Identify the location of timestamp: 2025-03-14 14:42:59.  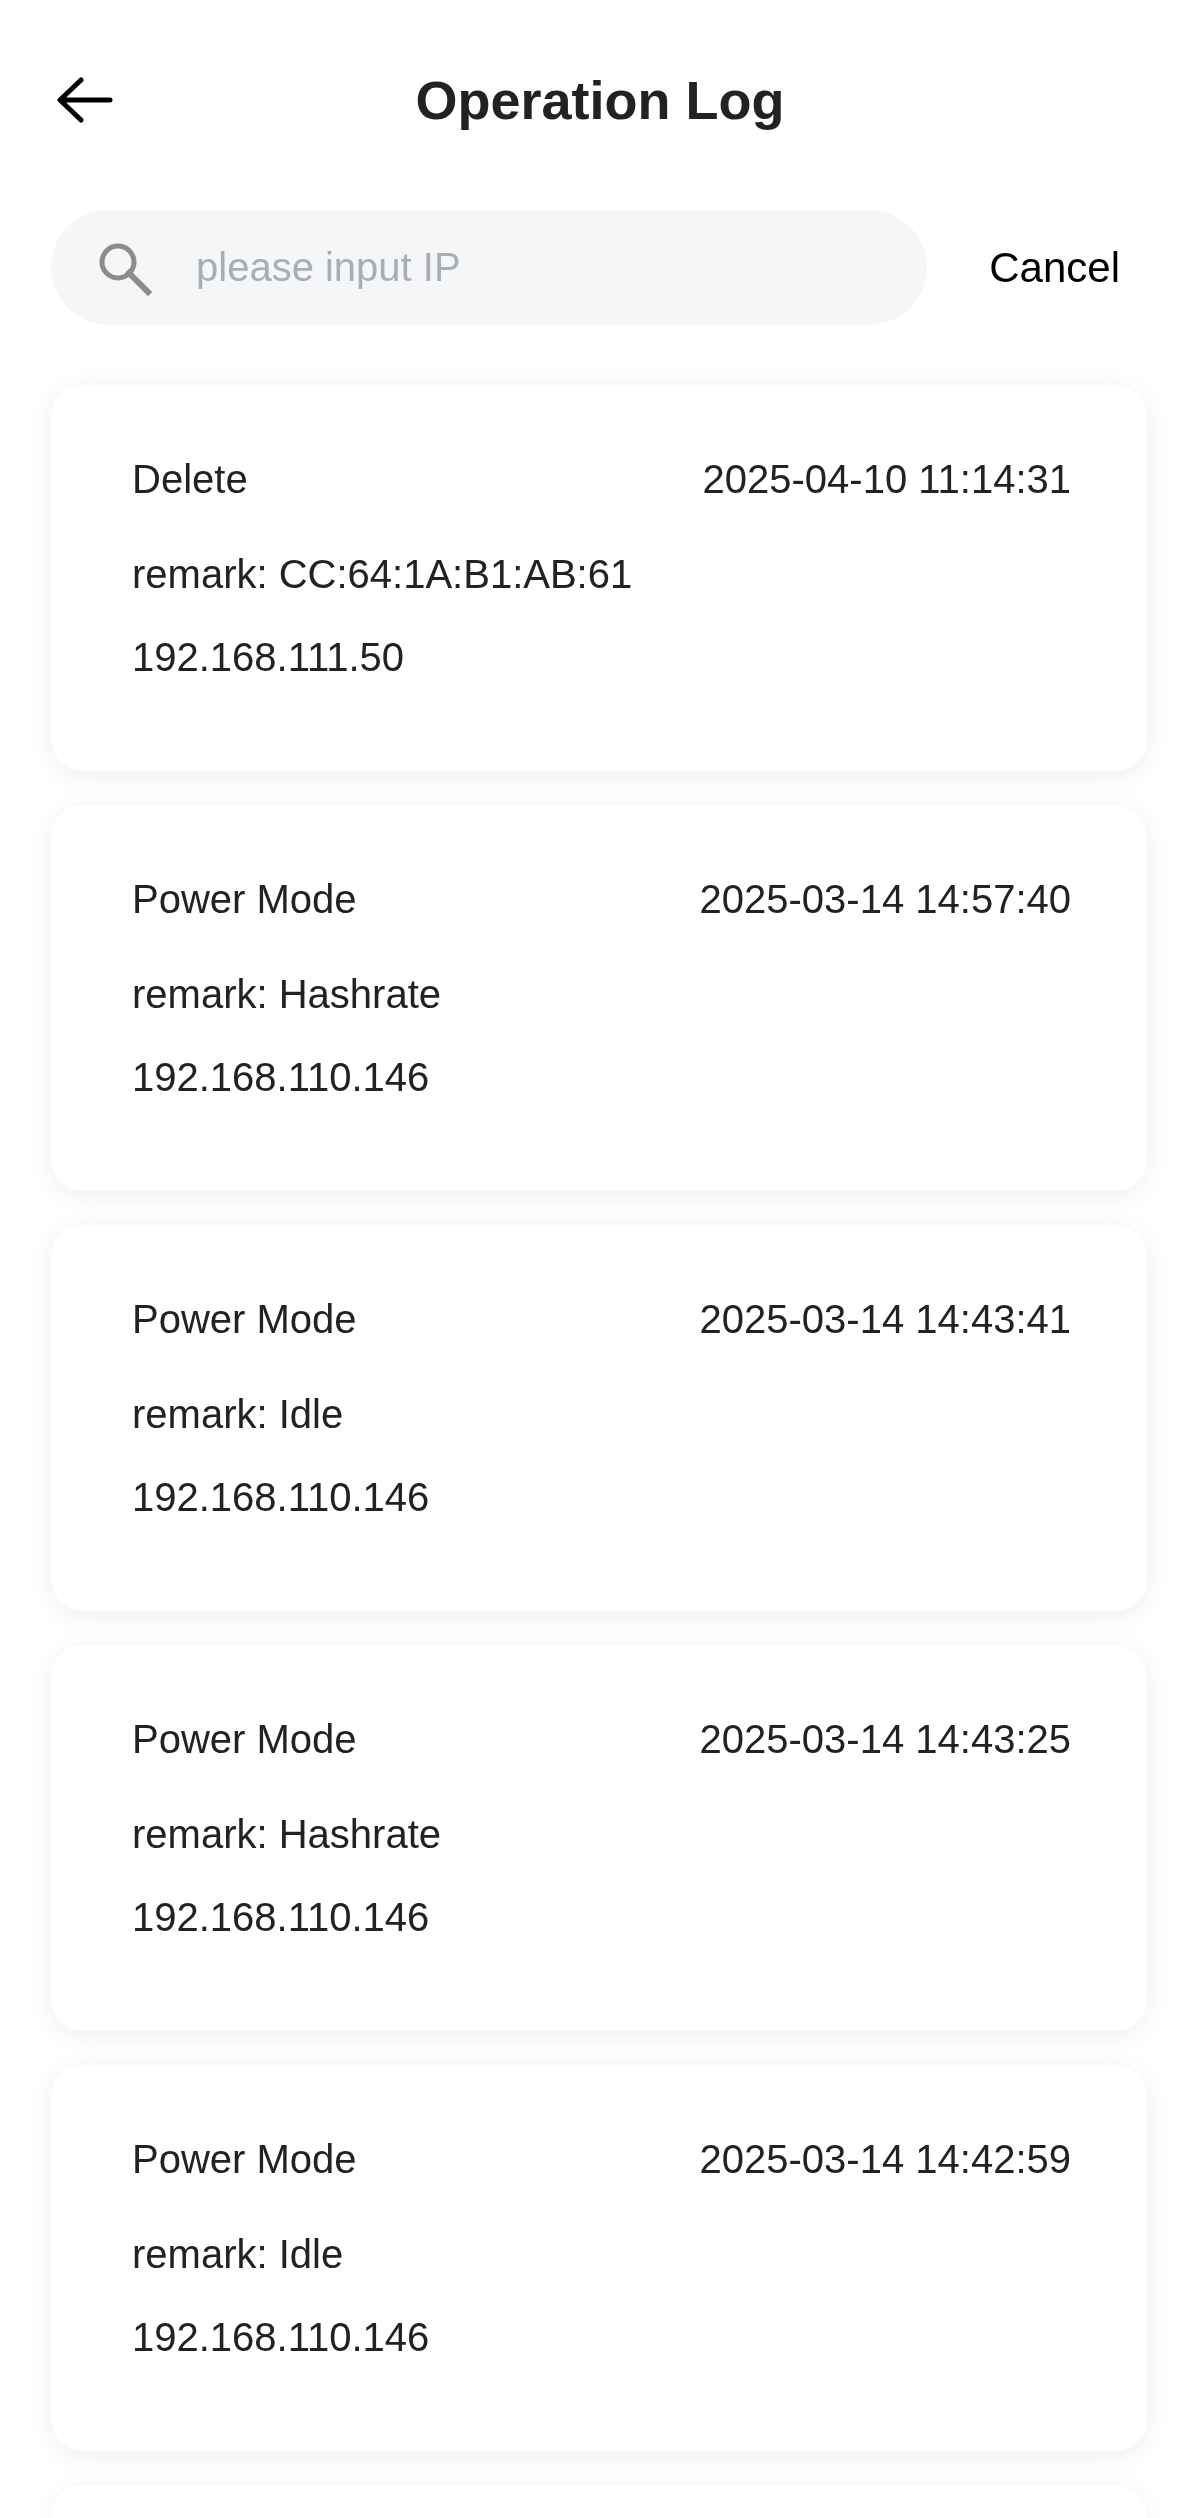
(885, 2159).